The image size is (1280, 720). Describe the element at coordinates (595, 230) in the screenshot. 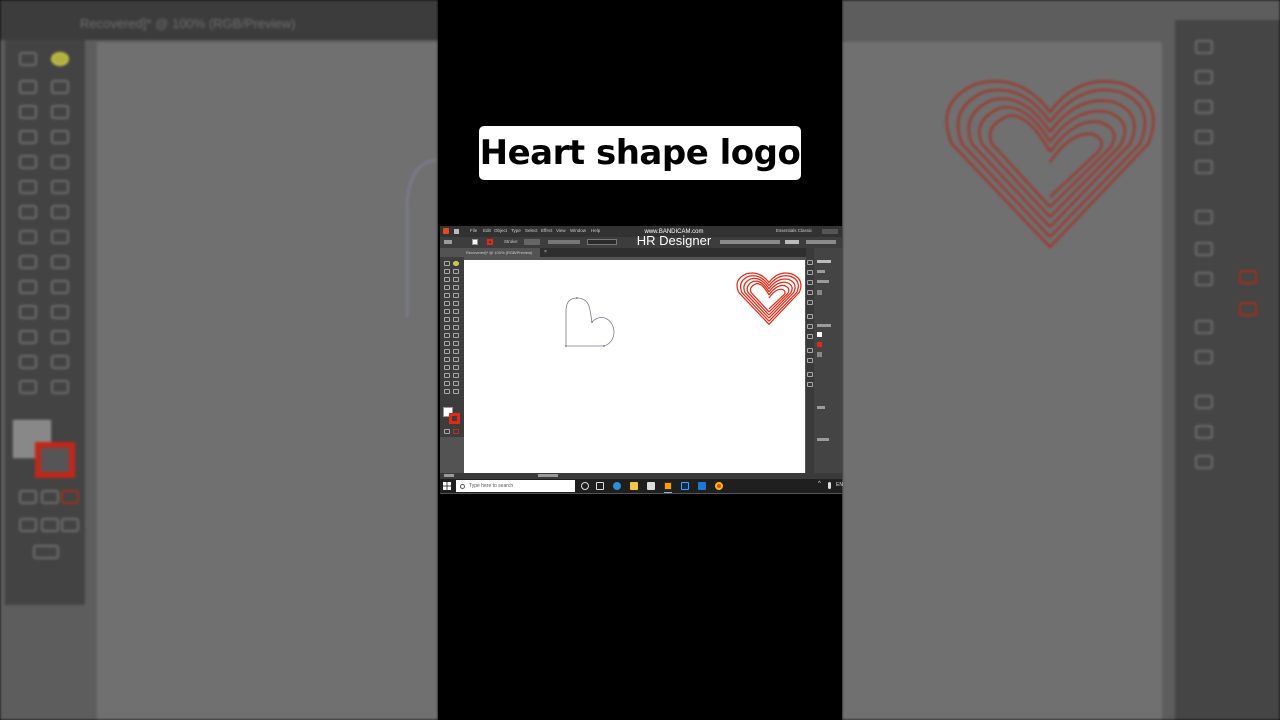

I see `menu-help: Help` at that location.